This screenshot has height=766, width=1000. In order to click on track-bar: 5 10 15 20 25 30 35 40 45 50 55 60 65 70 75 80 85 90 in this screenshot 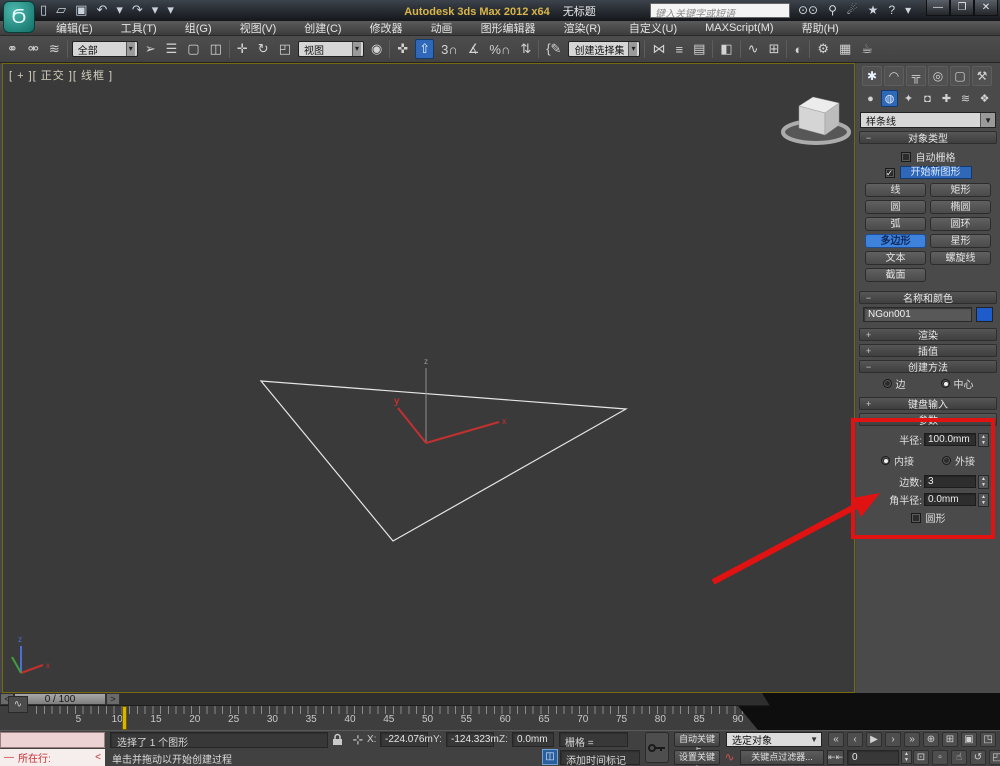, I will do `click(379, 718)`.